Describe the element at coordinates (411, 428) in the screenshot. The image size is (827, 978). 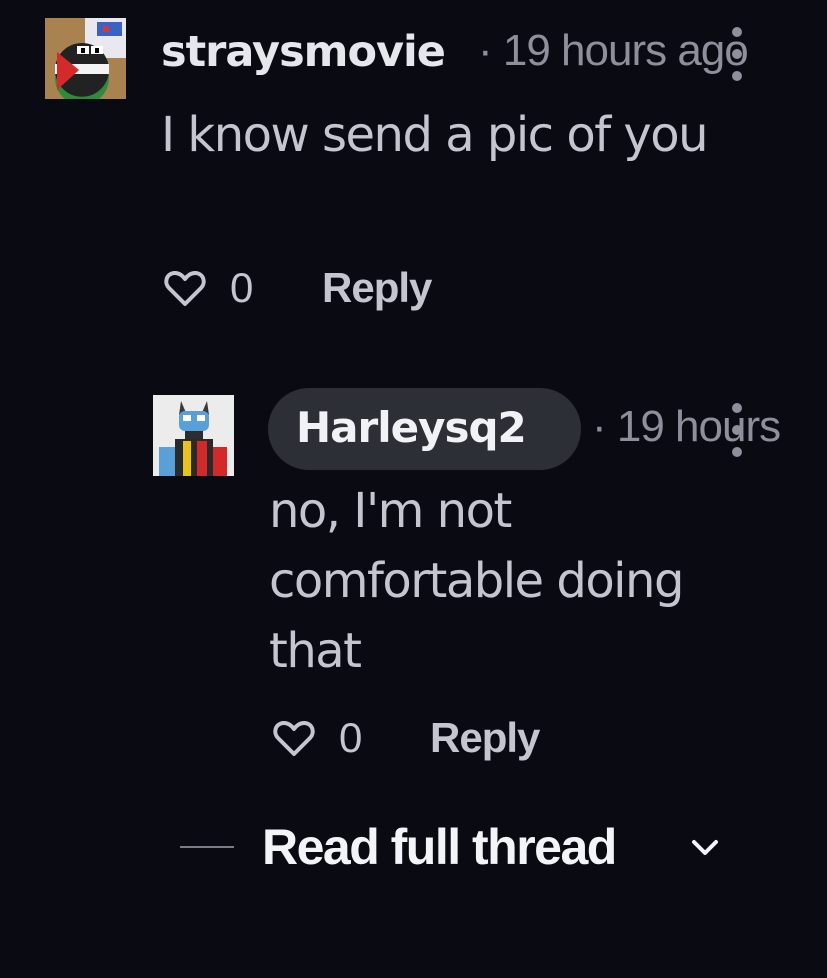
I see `comment-username: Harleysq2` at that location.